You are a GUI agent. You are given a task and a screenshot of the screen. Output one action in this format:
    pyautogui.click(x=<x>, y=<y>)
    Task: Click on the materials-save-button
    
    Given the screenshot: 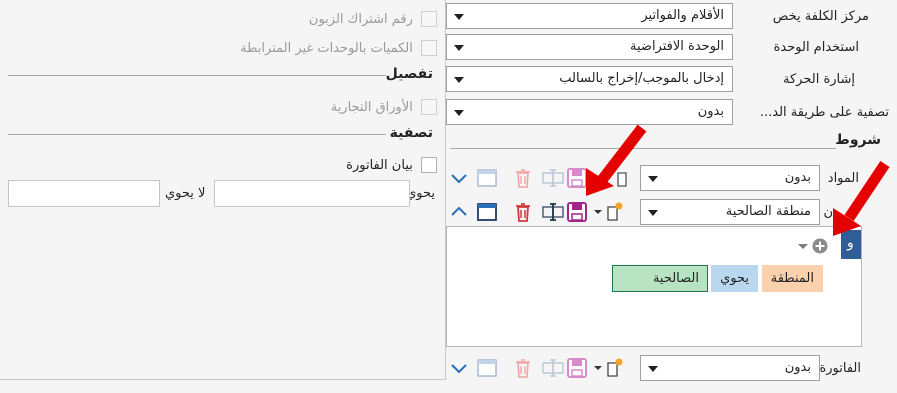 What is the action you would take?
    pyautogui.click(x=577, y=180)
    